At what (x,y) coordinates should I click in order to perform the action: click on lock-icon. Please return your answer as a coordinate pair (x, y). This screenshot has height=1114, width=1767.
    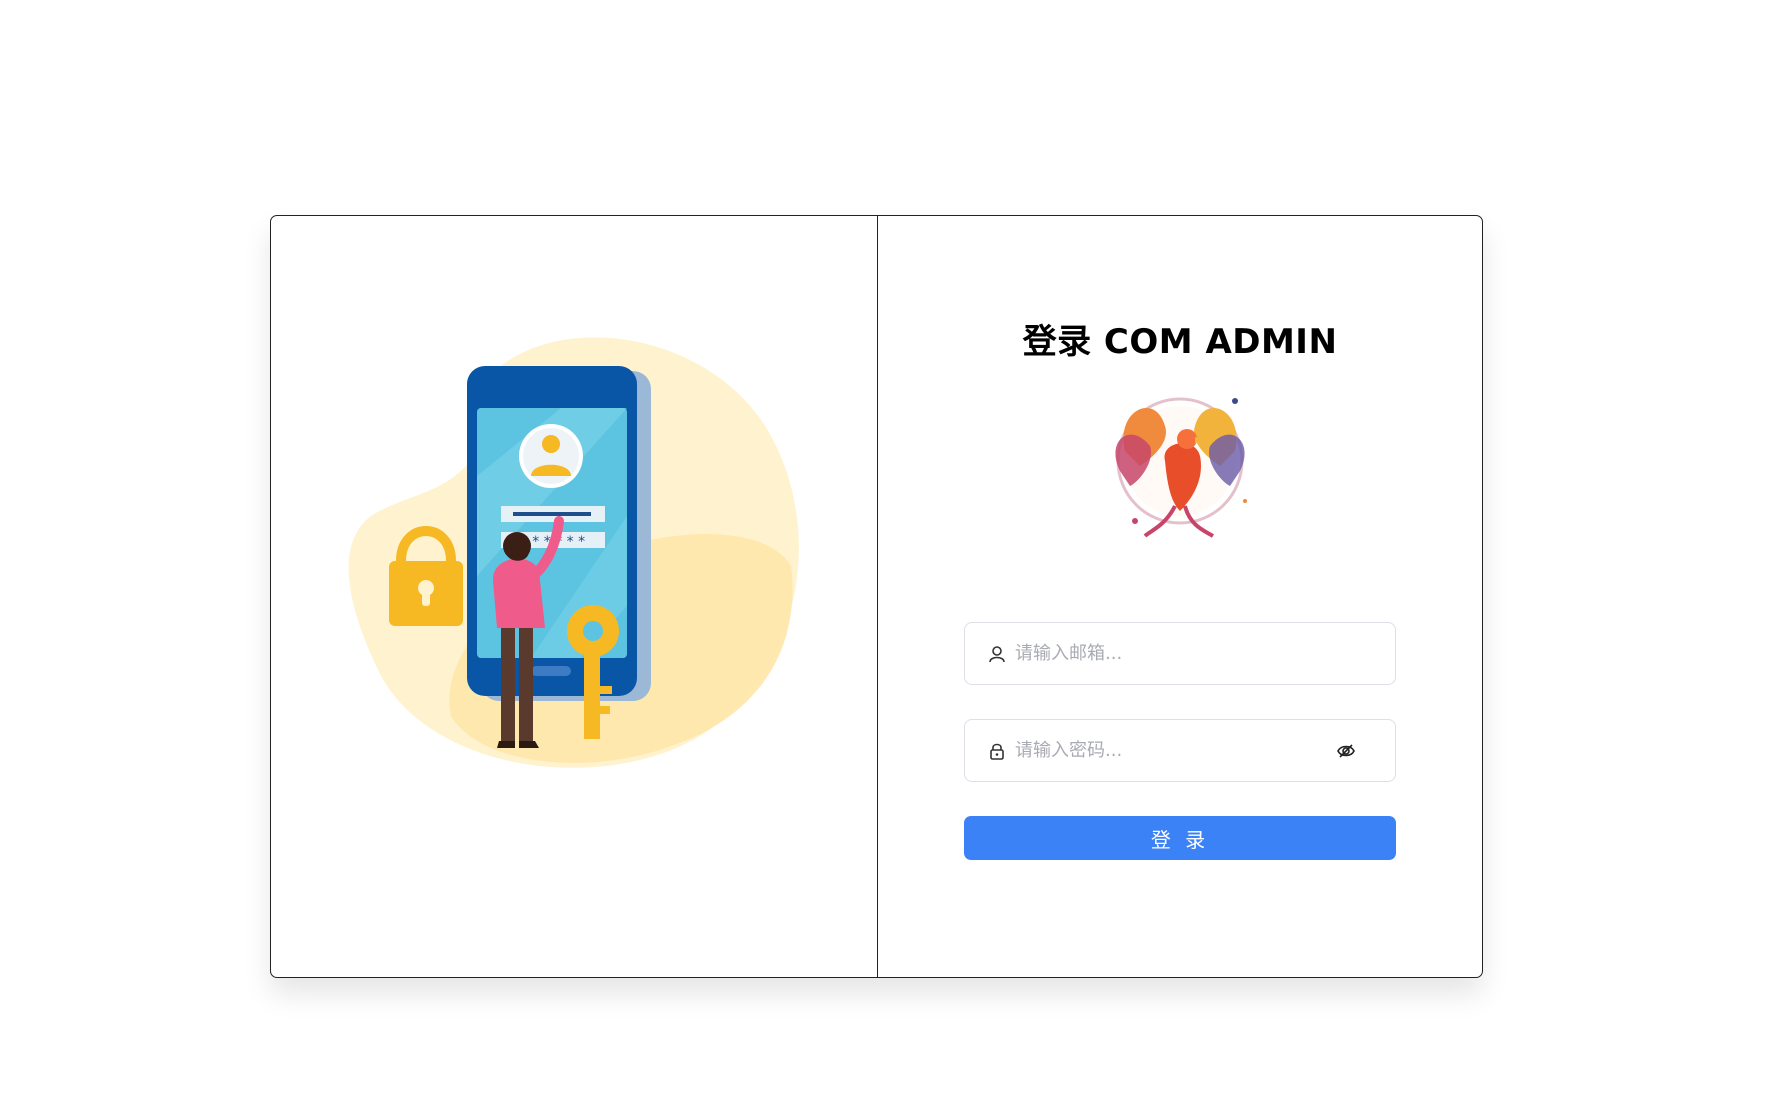
    Looking at the image, I should click on (997, 751).